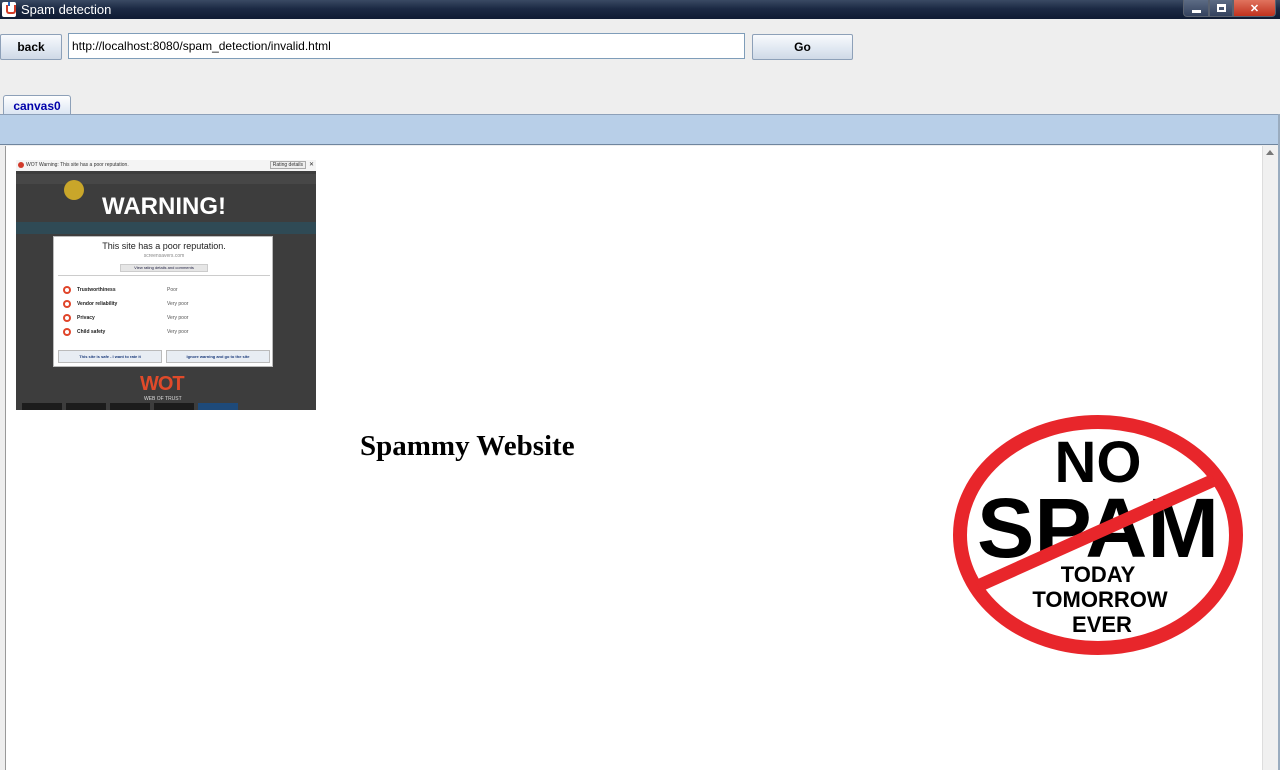 The image size is (1280, 770). What do you see at coordinates (1196, 11) in the screenshot?
I see `minimize-icon` at bounding box center [1196, 11].